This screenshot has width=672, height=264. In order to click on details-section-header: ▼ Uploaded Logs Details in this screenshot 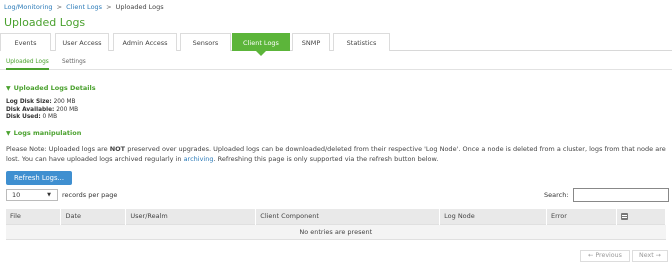, I will do `click(51, 88)`.